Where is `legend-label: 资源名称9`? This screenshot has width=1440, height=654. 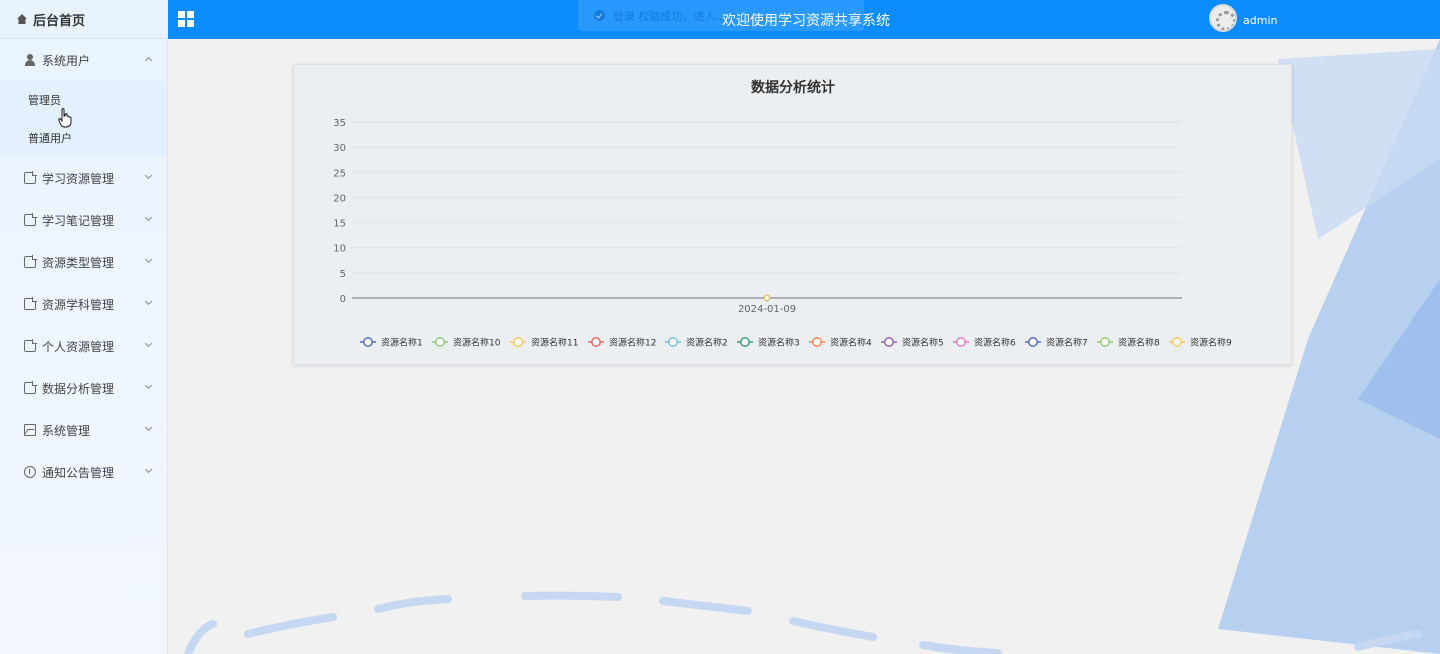
legend-label: 资源名称9 is located at coordinates (1211, 343).